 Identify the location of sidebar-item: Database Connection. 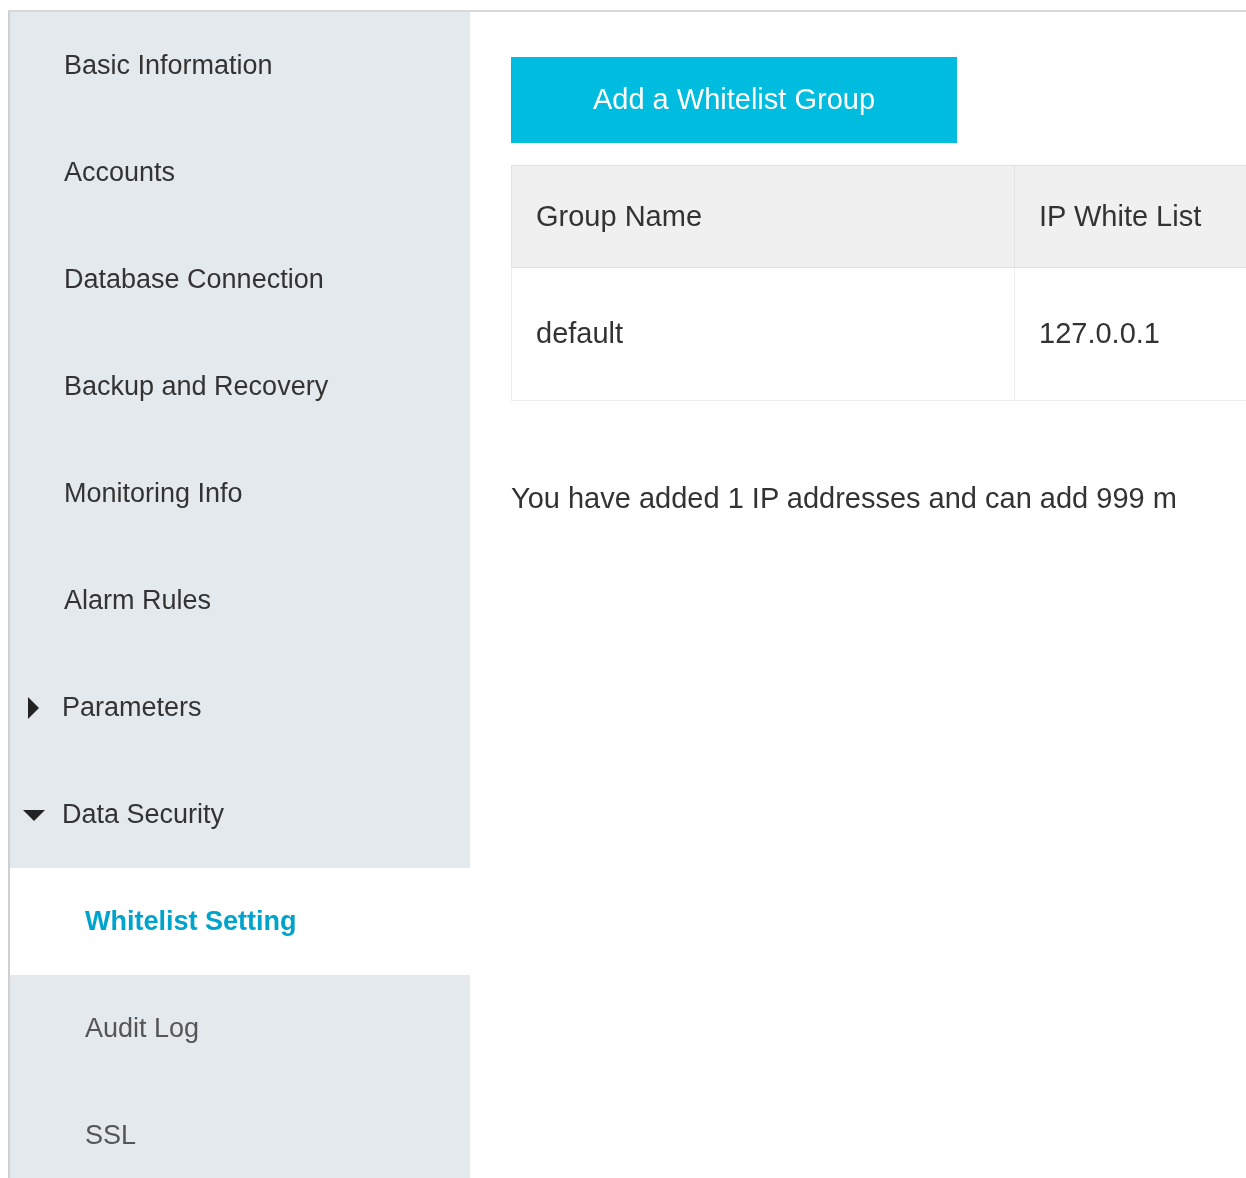
(240, 279).